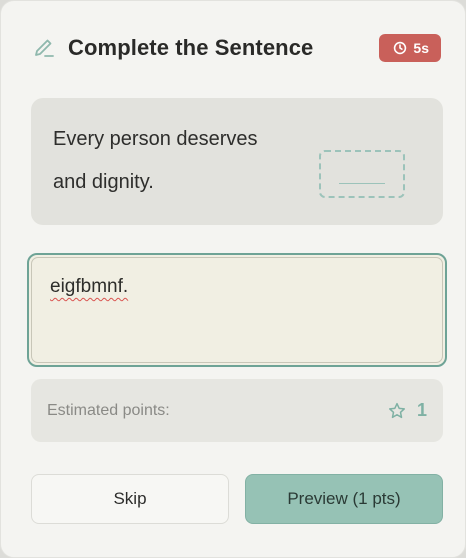  Describe the element at coordinates (396, 410) in the screenshot. I see `star-icon` at that location.